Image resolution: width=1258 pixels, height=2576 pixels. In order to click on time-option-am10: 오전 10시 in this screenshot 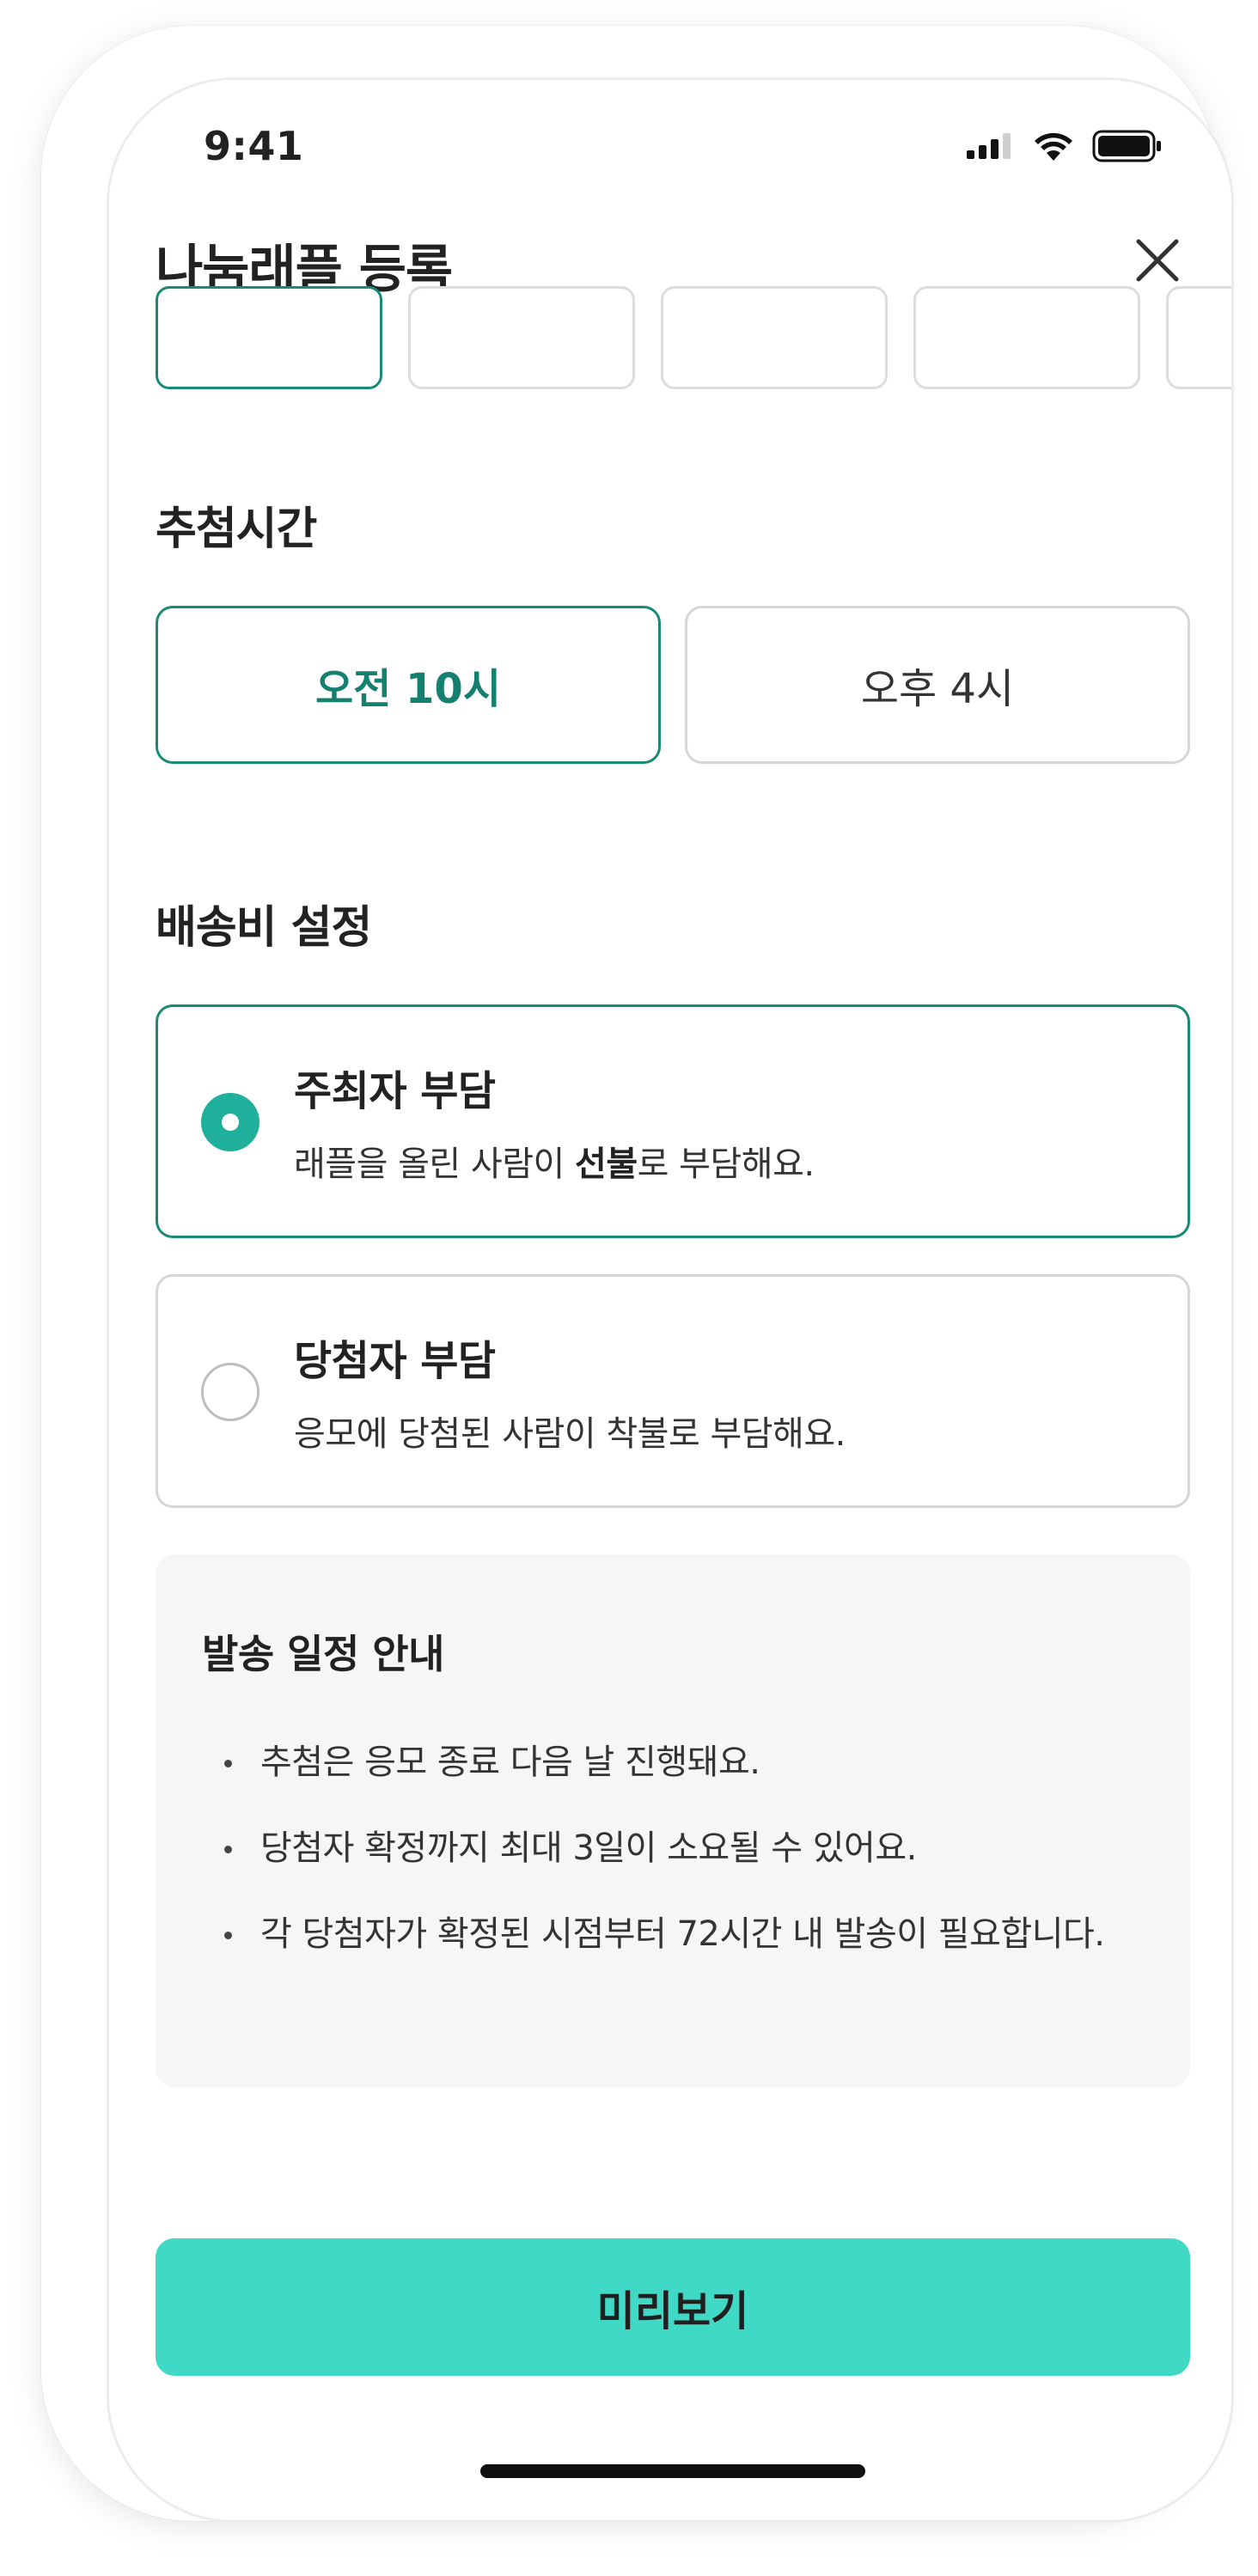, I will do `click(408, 685)`.